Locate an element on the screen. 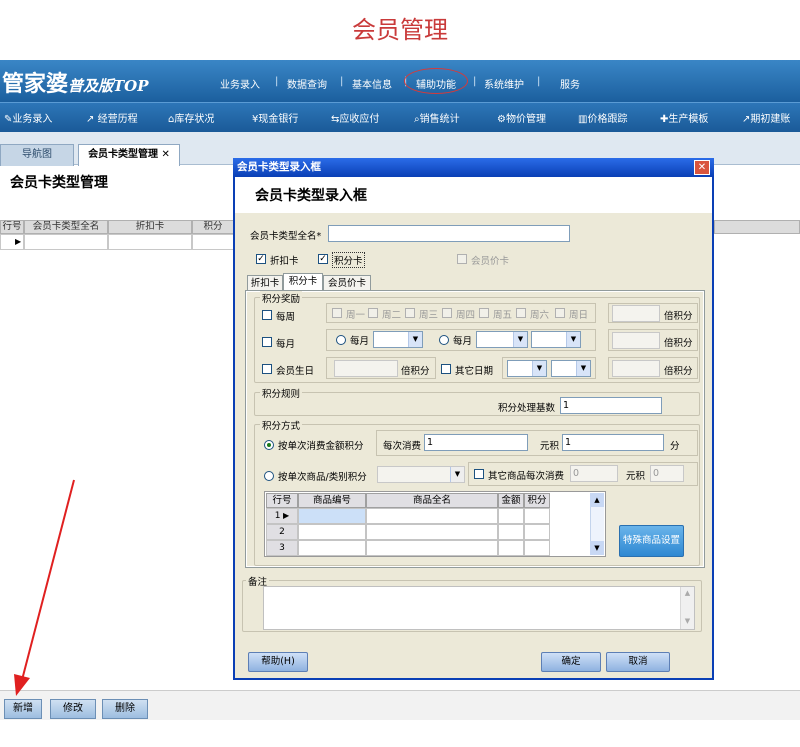 The image size is (800, 747). edit-button: 修改 is located at coordinates (73, 709).